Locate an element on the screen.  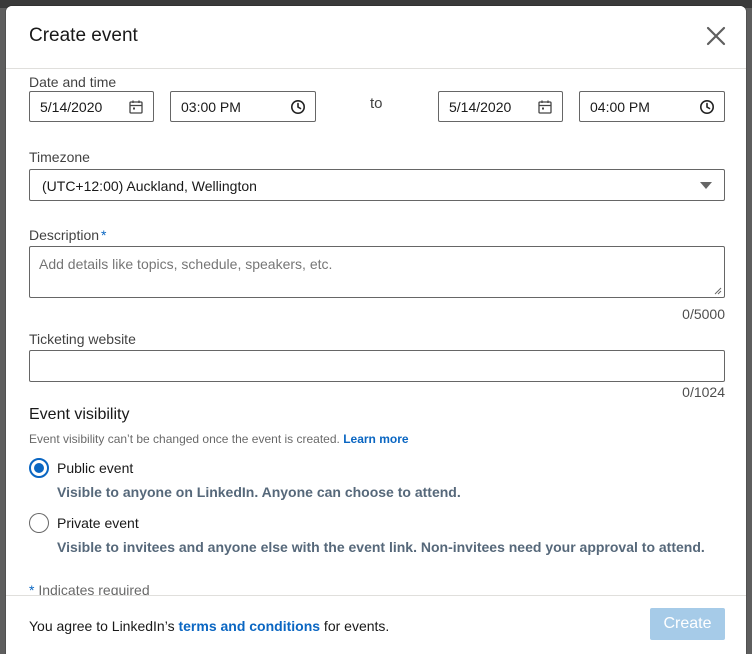
ticketing-website-input is located at coordinates (377, 366).